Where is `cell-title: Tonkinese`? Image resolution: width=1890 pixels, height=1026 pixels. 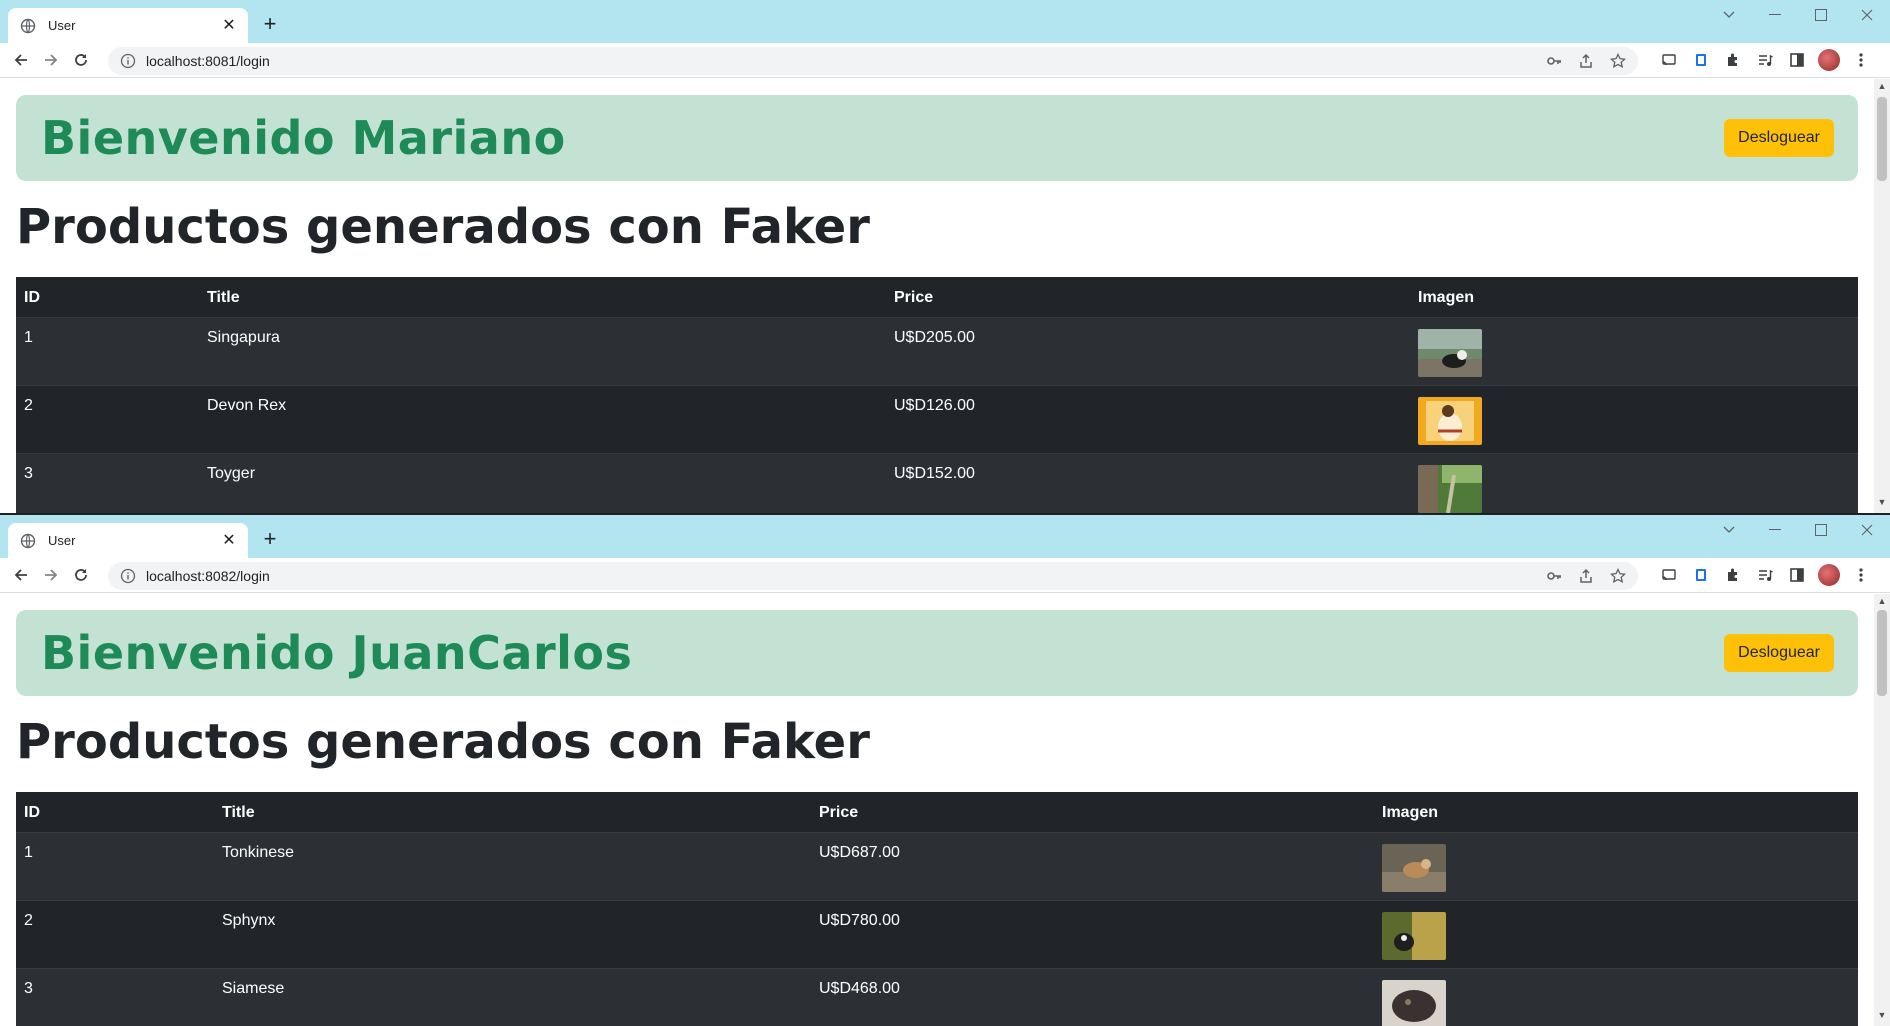 cell-title: Tonkinese is located at coordinates (512, 866).